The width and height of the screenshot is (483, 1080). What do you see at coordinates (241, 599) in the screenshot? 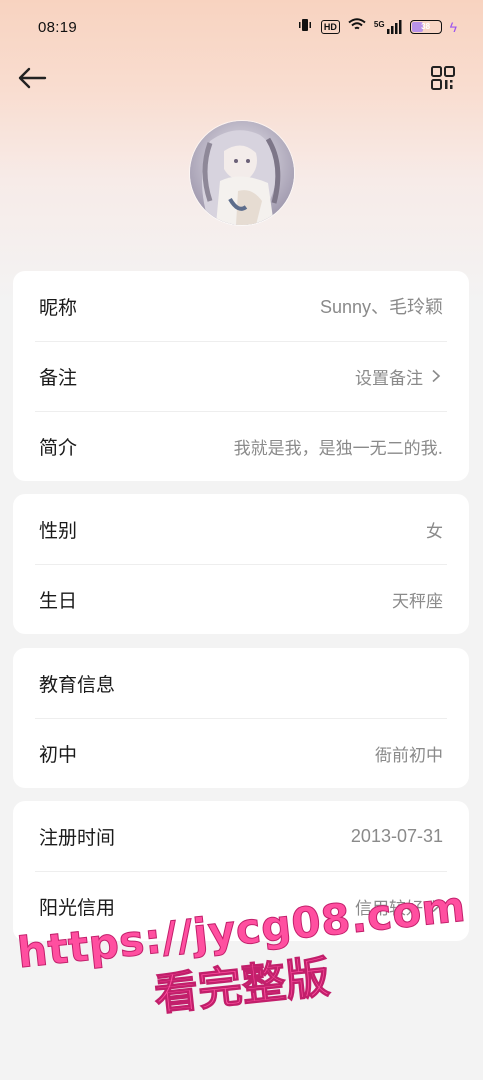
I see `birthday-row: 生日 天秤座` at bounding box center [241, 599].